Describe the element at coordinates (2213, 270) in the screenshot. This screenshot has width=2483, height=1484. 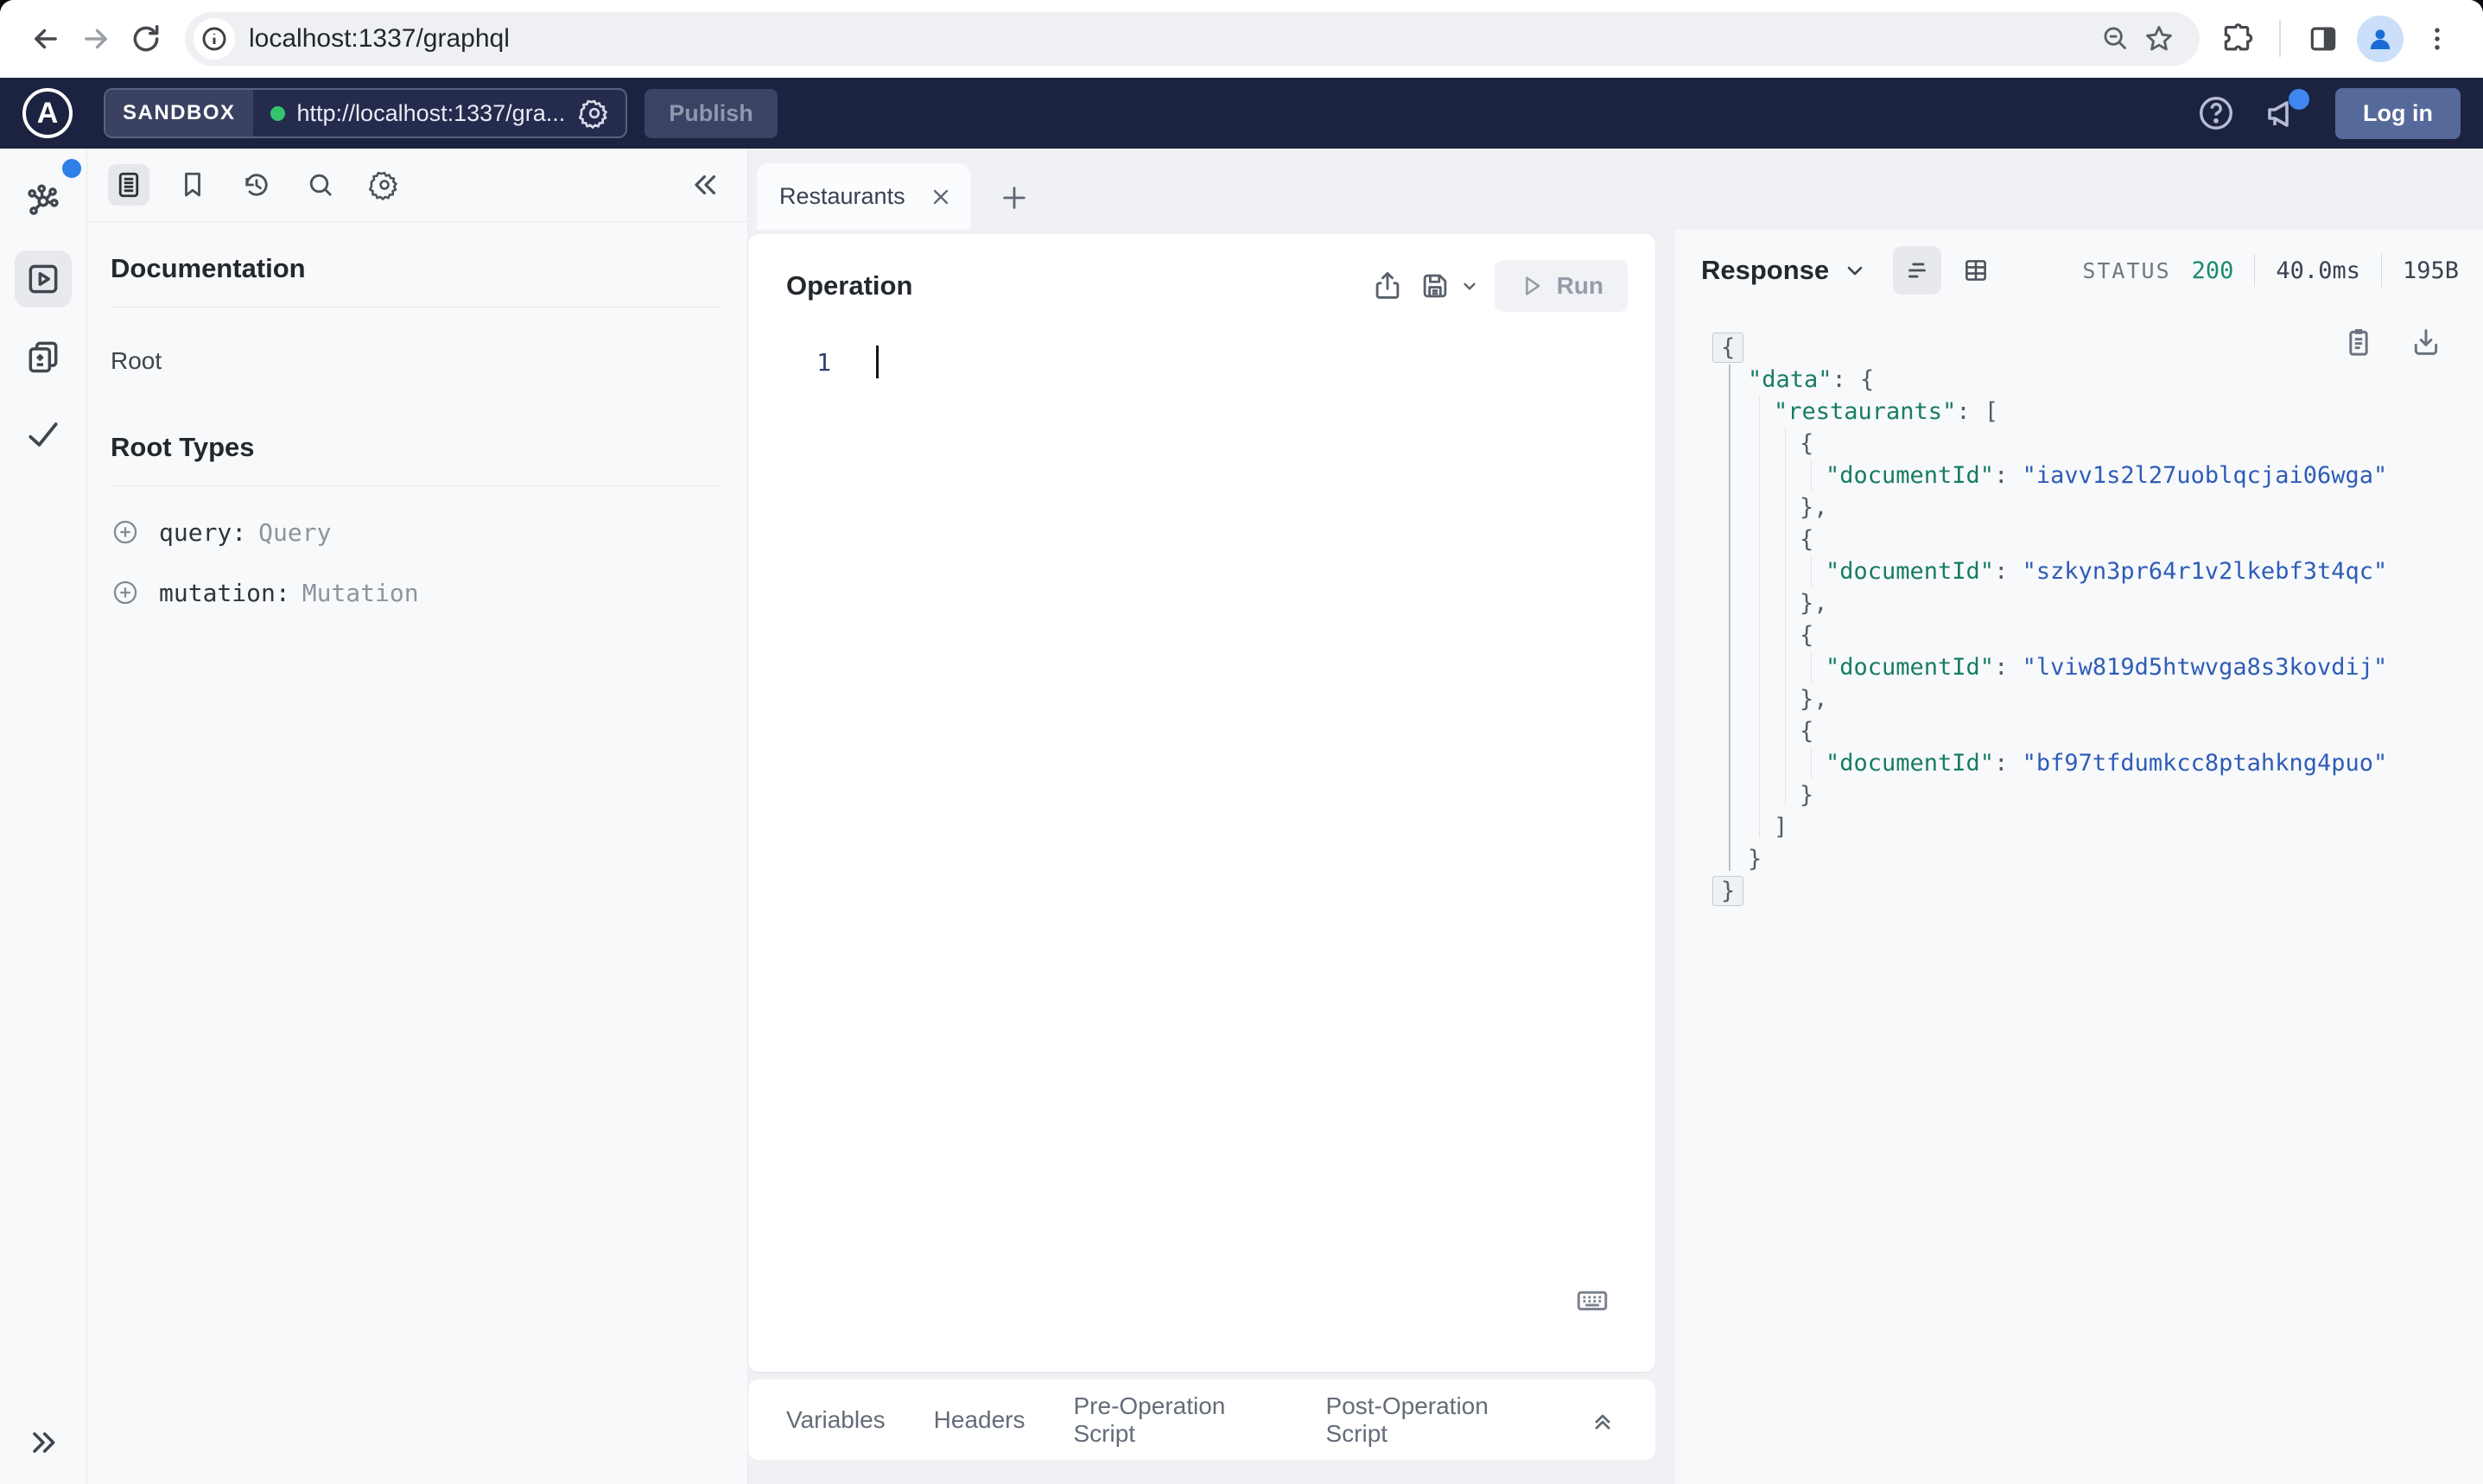
I see `status-code: 200` at that location.